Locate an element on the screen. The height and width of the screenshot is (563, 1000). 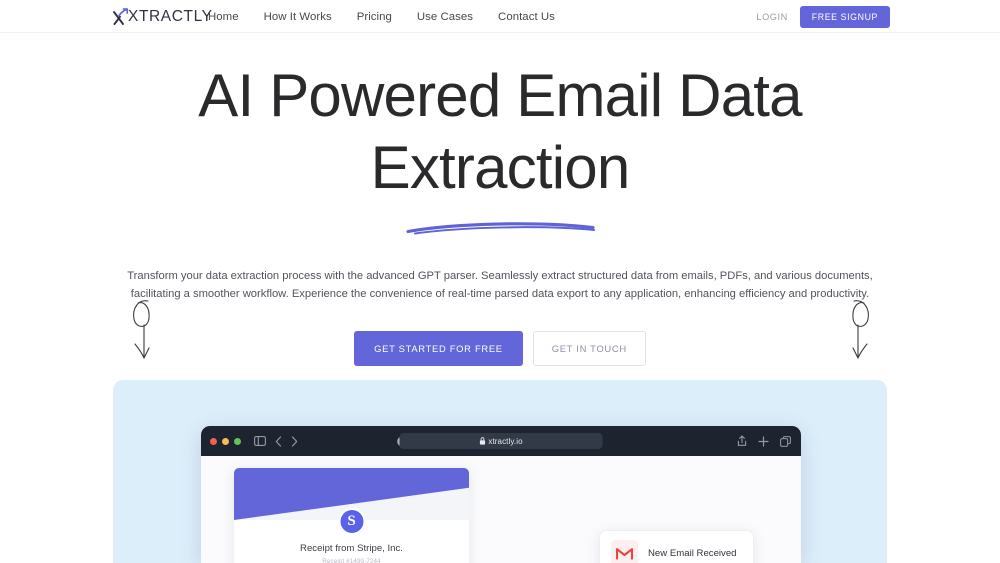
nav-item-contact-us: Contact Us is located at coordinates (526, 17).